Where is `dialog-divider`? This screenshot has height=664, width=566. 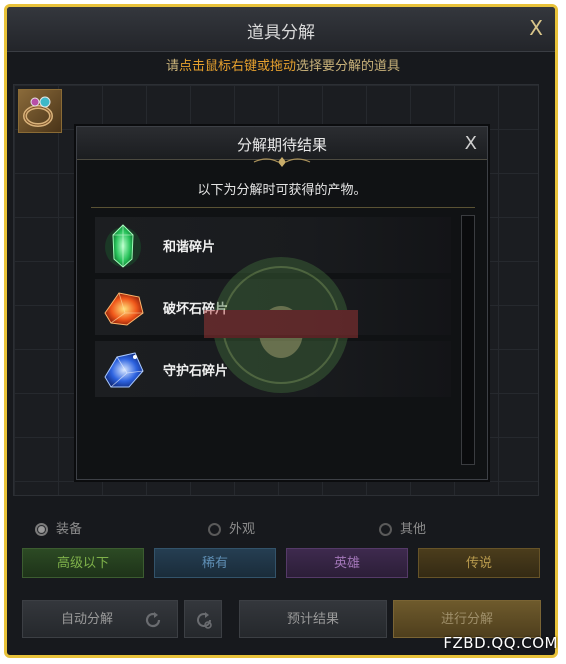
dialog-divider is located at coordinates (283, 207).